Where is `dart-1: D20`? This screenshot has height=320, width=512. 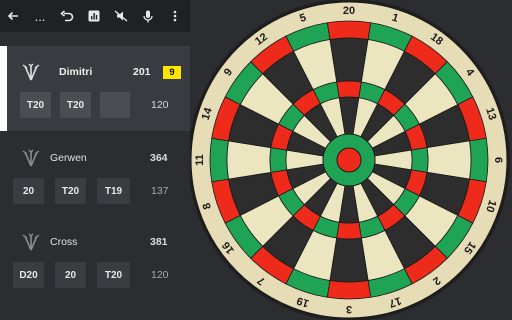 dart-1: D20 is located at coordinates (28, 275).